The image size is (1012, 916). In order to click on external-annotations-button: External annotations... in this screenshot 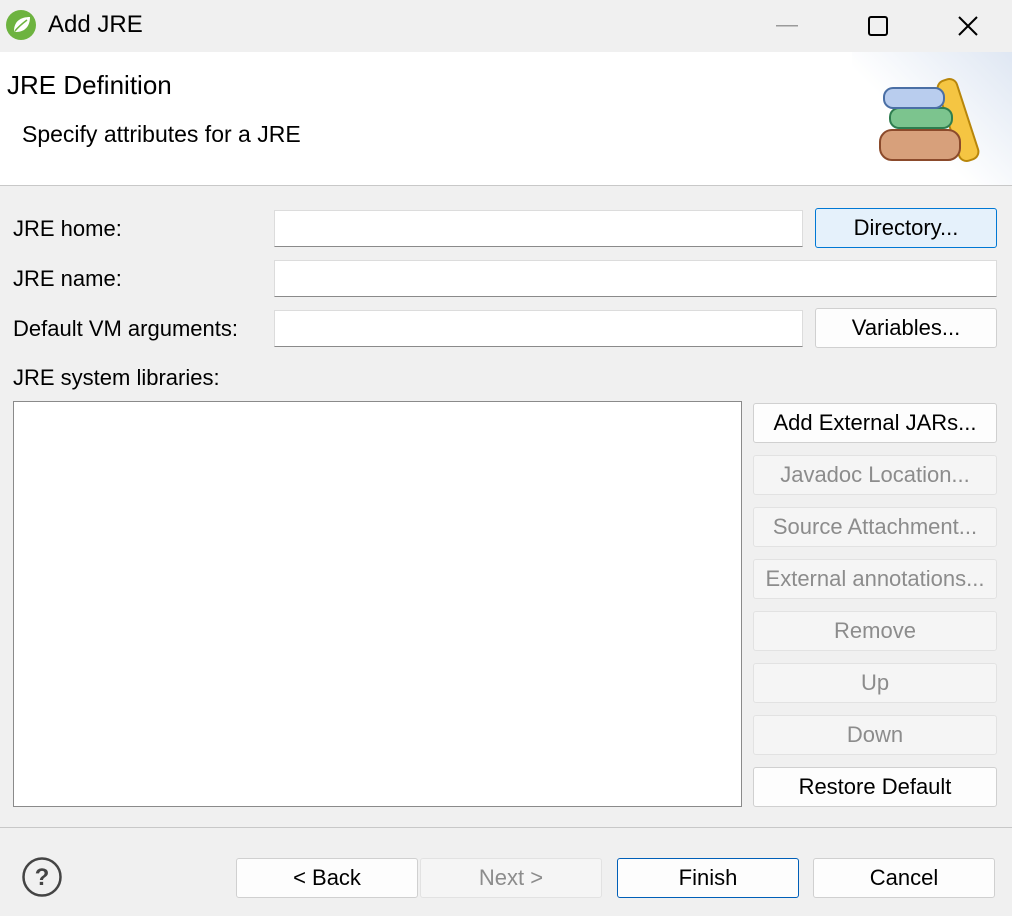, I will do `click(875, 579)`.